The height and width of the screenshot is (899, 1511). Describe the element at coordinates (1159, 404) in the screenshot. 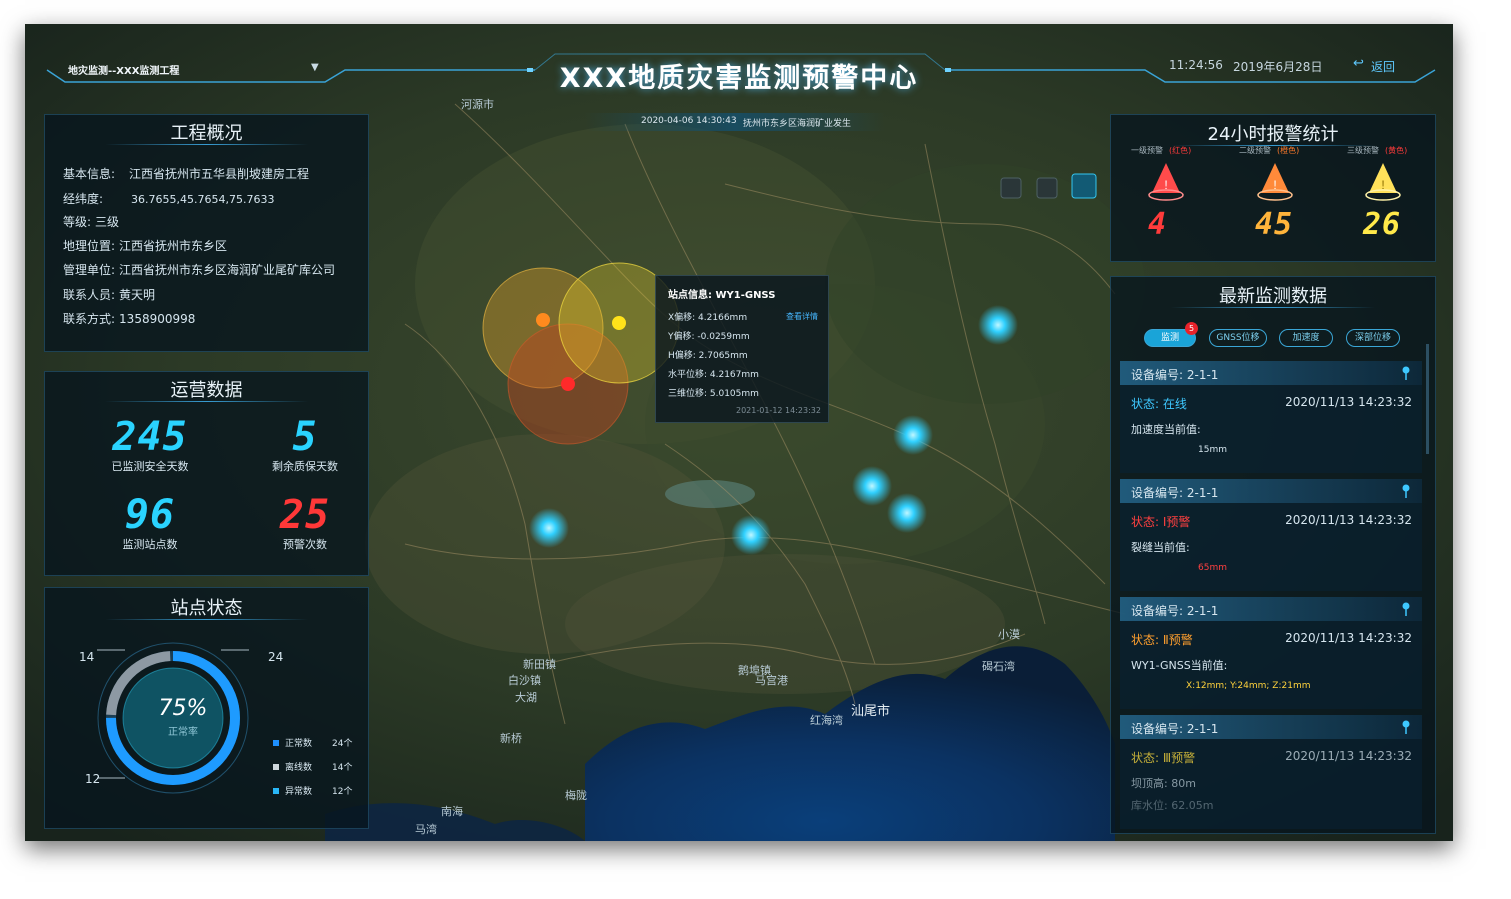

I see `card-status: 状态: 在线` at that location.